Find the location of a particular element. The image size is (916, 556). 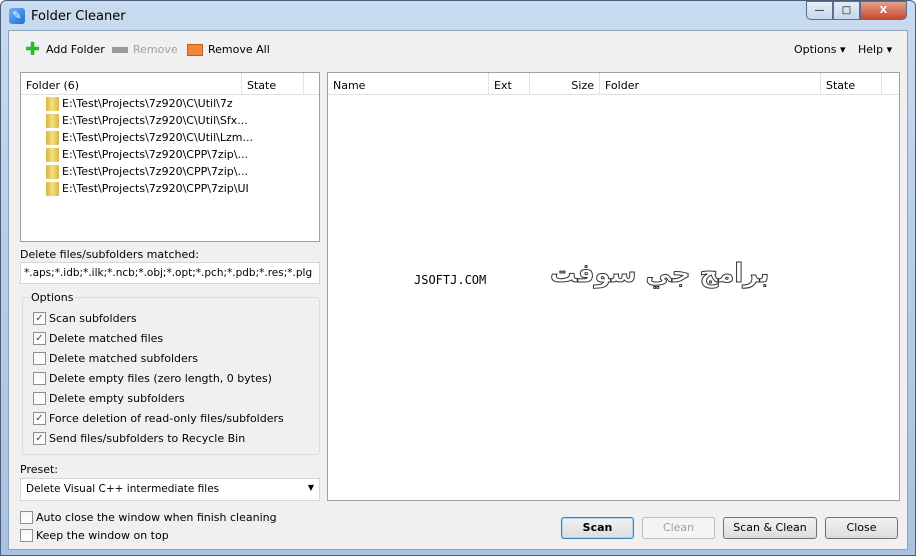

options-group-title: Options is located at coordinates (52, 297).